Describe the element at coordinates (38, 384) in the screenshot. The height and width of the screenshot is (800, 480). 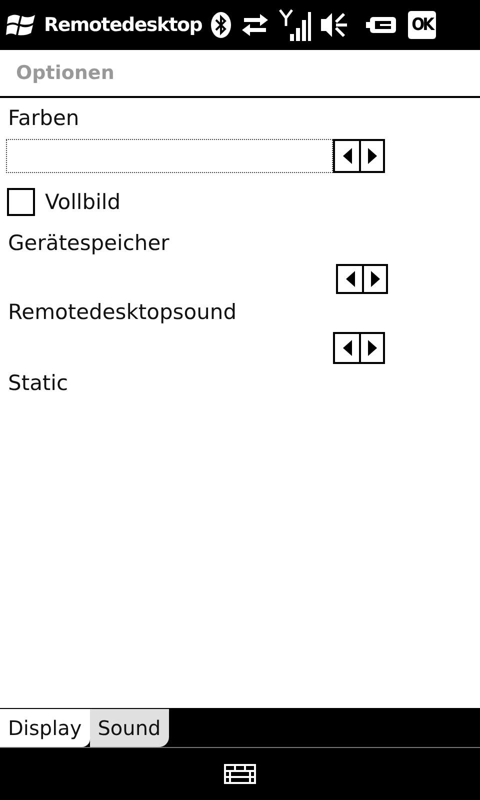
I see `static-text: Static` at that location.